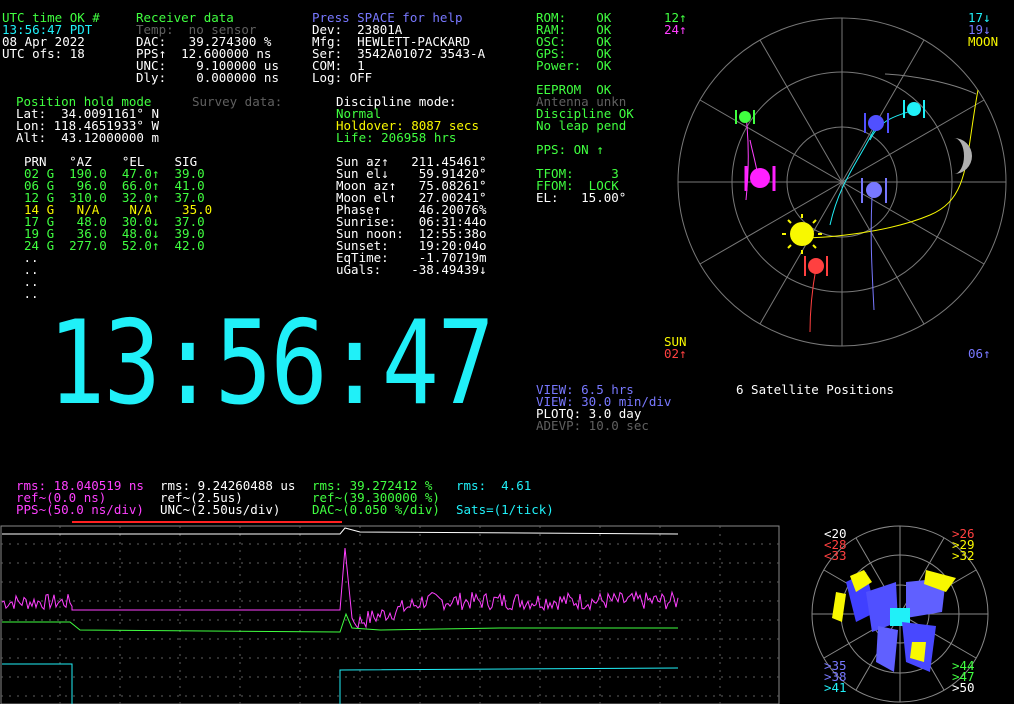  I want to click on utc-offset: UTC ofs: 18, so click(43, 53).